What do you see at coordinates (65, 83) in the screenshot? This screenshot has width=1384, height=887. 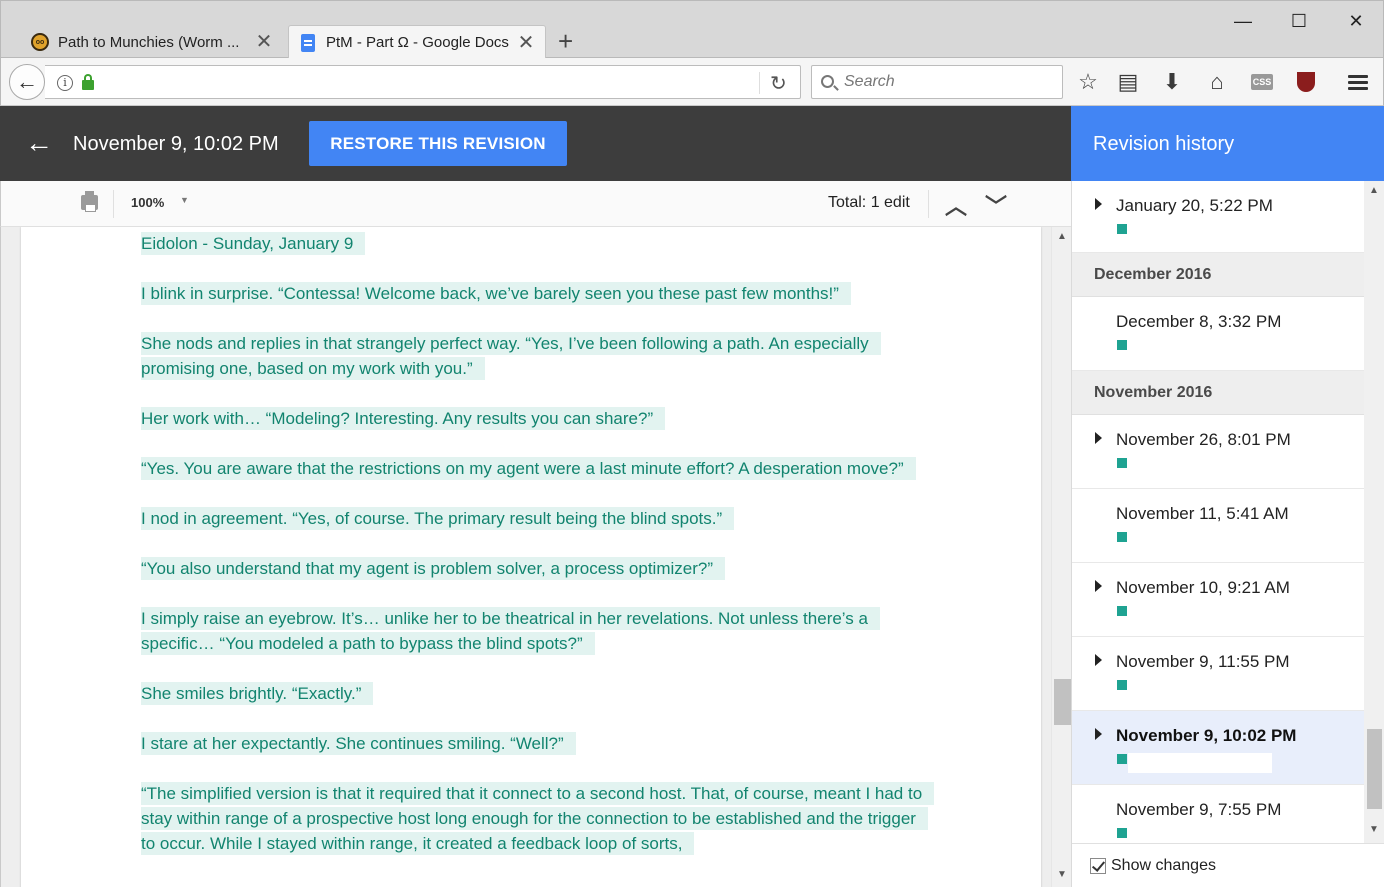 I see `info-icon: i` at bounding box center [65, 83].